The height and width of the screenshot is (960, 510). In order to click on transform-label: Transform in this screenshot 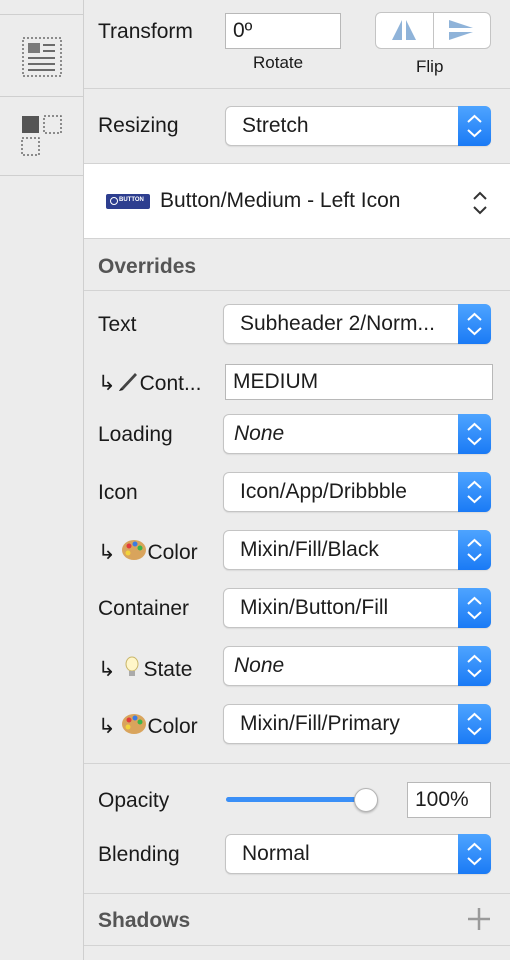, I will do `click(145, 31)`.